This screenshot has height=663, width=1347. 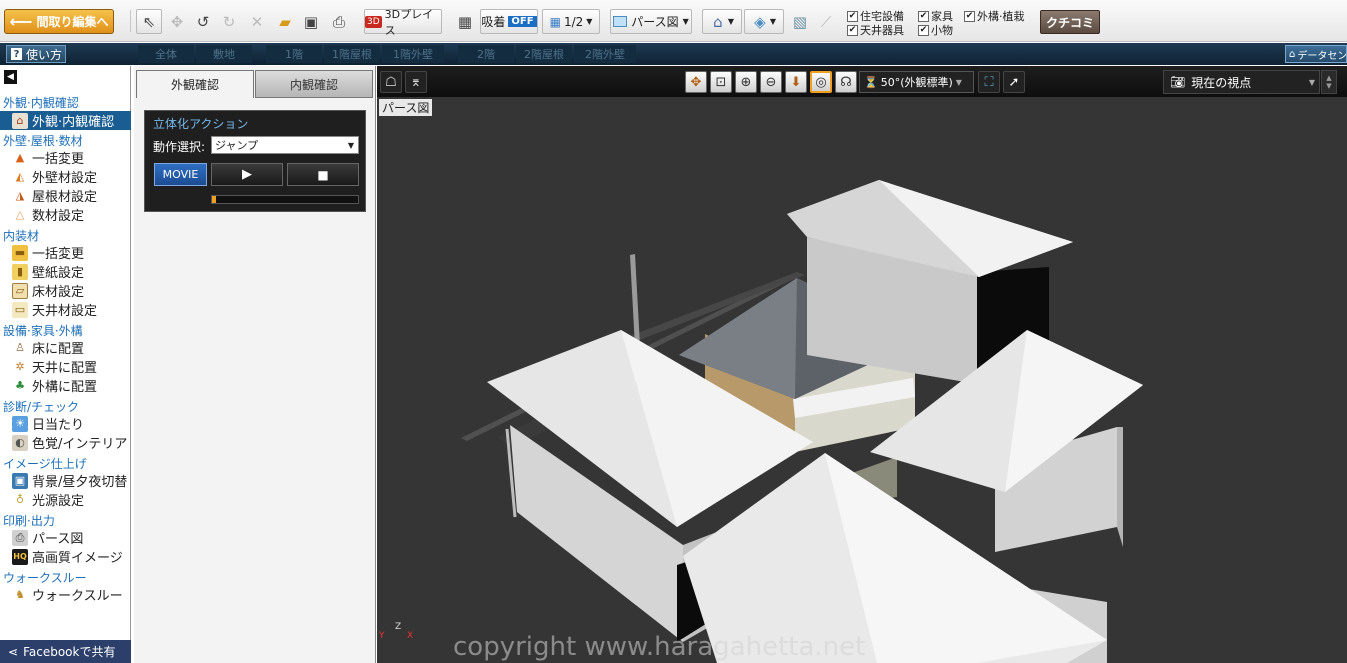 I want to click on sunlight-icon: ☀, so click(x=20, y=423).